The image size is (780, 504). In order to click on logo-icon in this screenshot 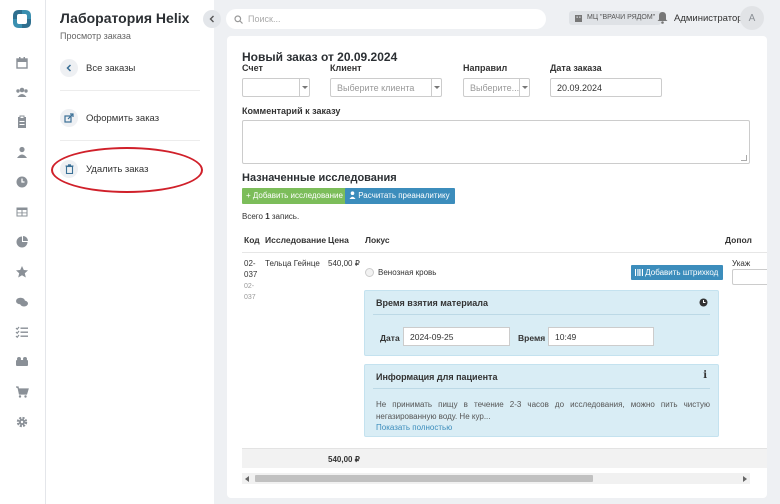, I will do `click(22, 19)`.